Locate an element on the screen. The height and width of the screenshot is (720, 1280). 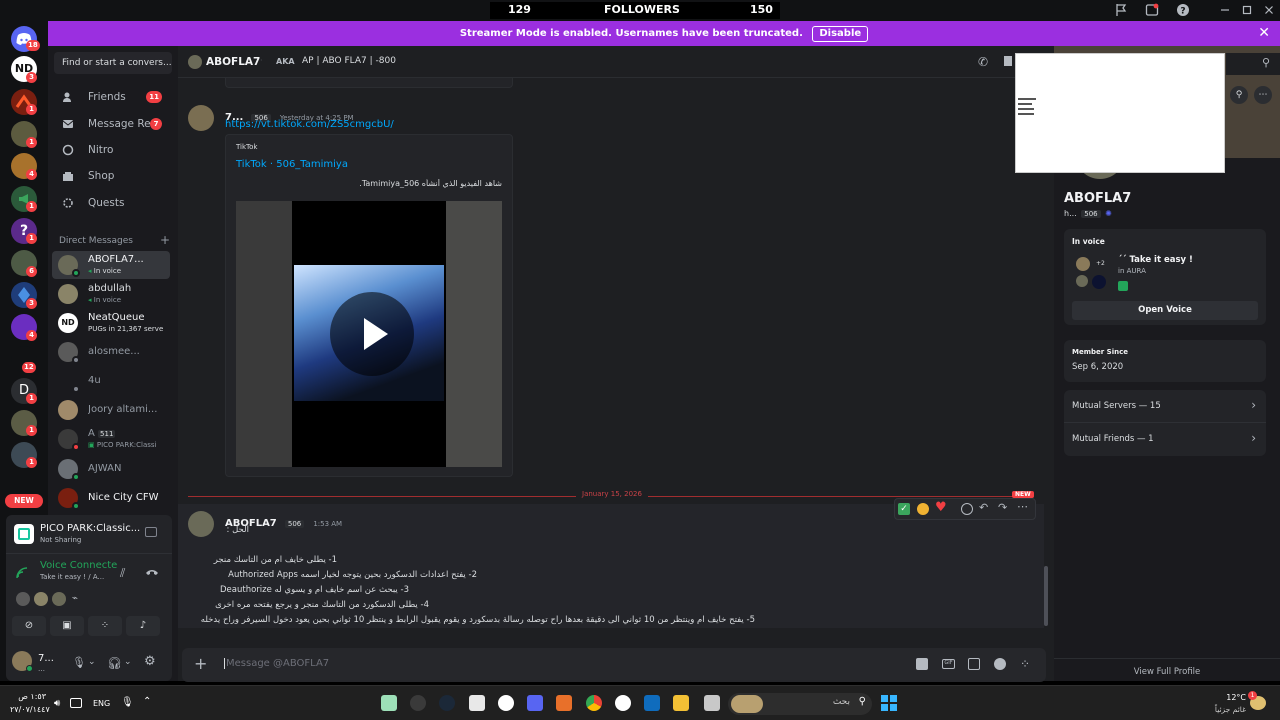
dm-item: ND NeatQueue PUGs in 21,367 serve is located at coordinates (111, 323).